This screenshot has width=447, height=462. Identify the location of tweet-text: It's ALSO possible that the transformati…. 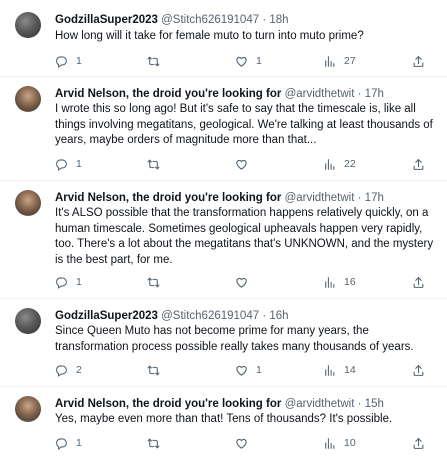
(244, 236).